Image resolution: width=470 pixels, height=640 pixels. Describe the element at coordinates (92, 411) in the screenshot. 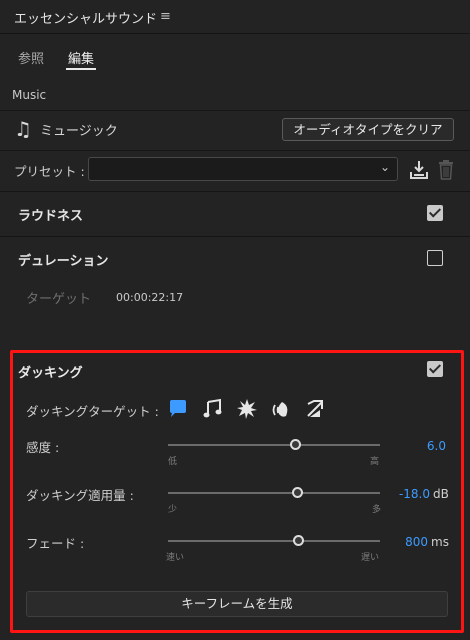

I see `ducking-target-label: ダッキングターゲット :` at that location.